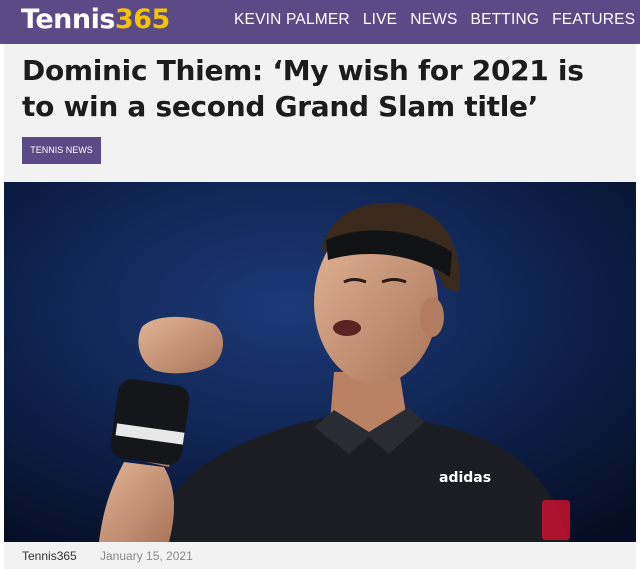 This screenshot has width=640, height=569. I want to click on logo-text: Tennis, so click(68, 19).